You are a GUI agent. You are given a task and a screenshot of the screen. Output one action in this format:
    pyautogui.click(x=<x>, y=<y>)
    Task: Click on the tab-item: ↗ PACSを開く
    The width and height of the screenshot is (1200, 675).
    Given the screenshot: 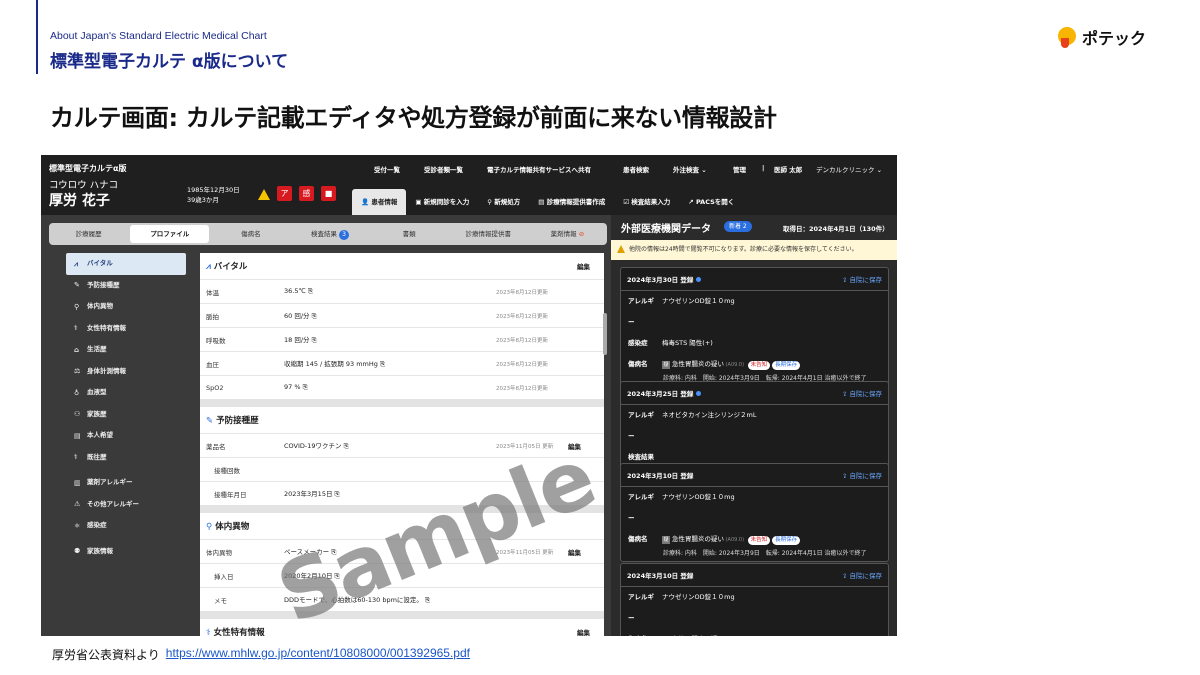 What is the action you would take?
    pyautogui.click(x=711, y=202)
    